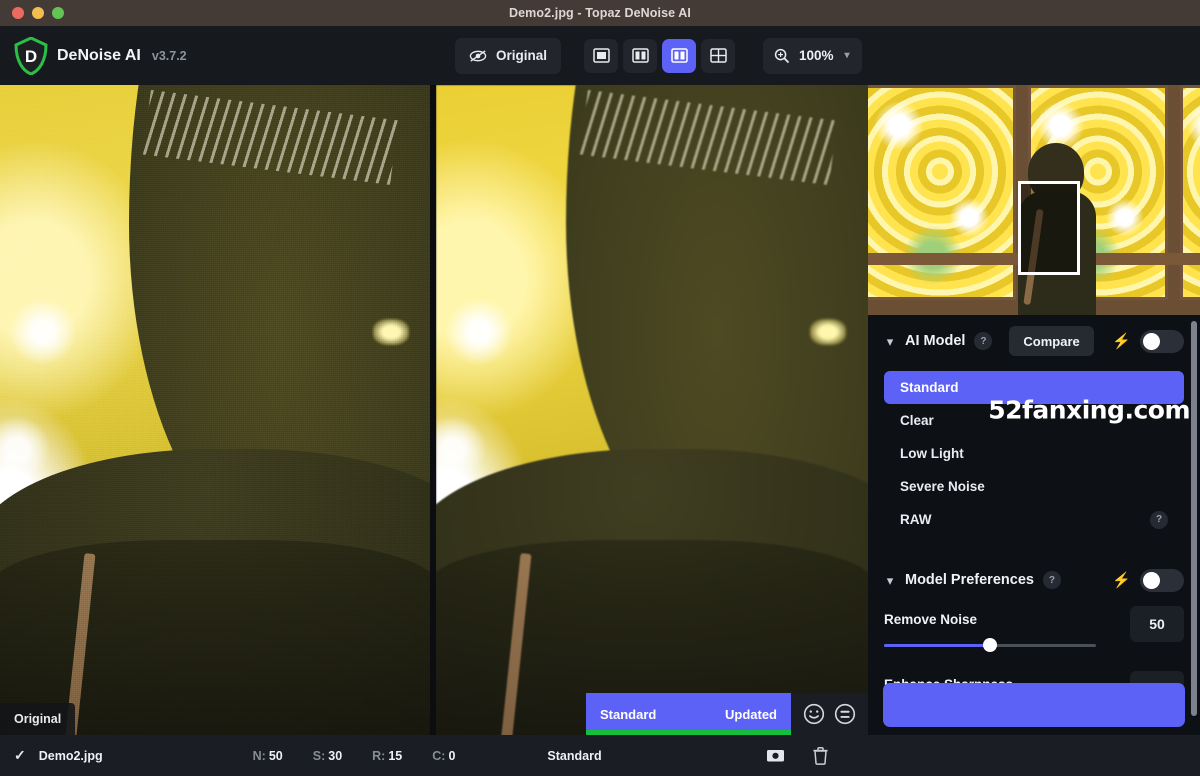 The width and height of the screenshot is (1200, 776). Describe the element at coordinates (814, 714) in the screenshot. I see `smiley-face-icon` at that location.